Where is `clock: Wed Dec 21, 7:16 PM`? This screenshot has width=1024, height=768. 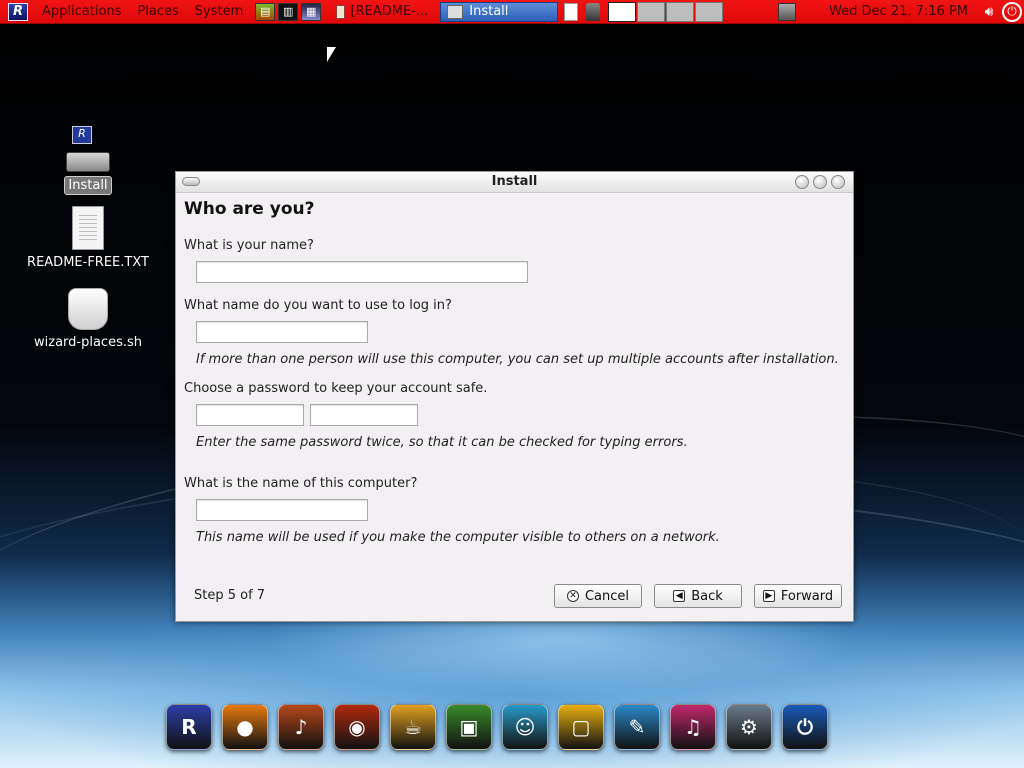
clock: Wed Dec 21, 7:16 PM is located at coordinates (898, 11).